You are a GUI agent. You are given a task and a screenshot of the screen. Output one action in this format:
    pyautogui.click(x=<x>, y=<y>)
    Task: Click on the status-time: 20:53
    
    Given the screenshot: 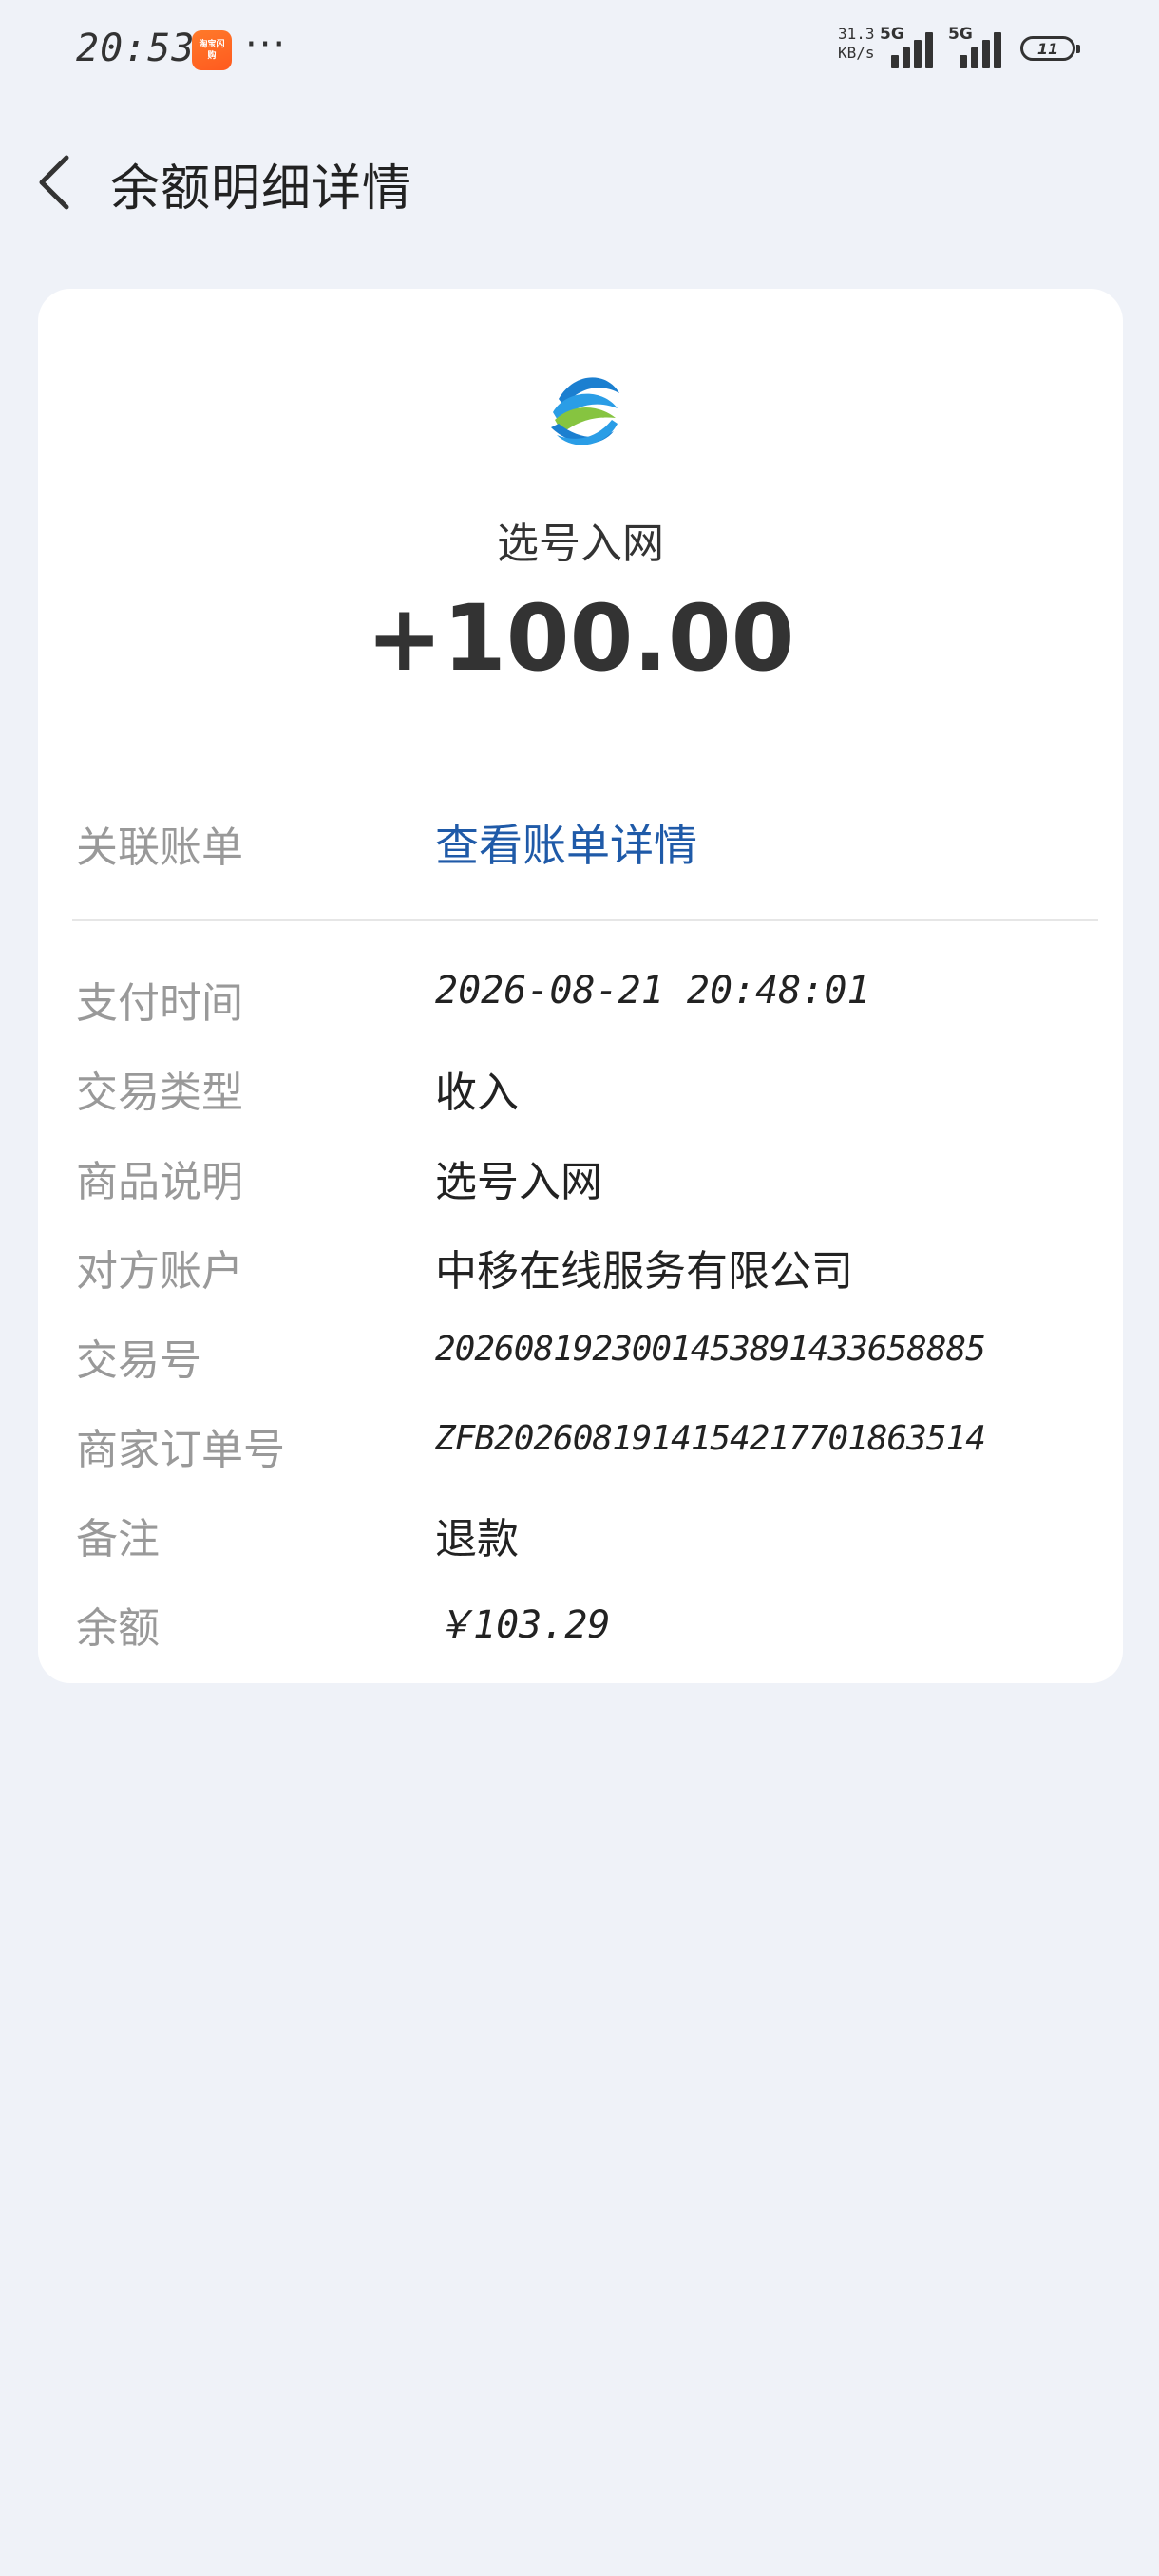 What is the action you would take?
    pyautogui.click(x=136, y=48)
    